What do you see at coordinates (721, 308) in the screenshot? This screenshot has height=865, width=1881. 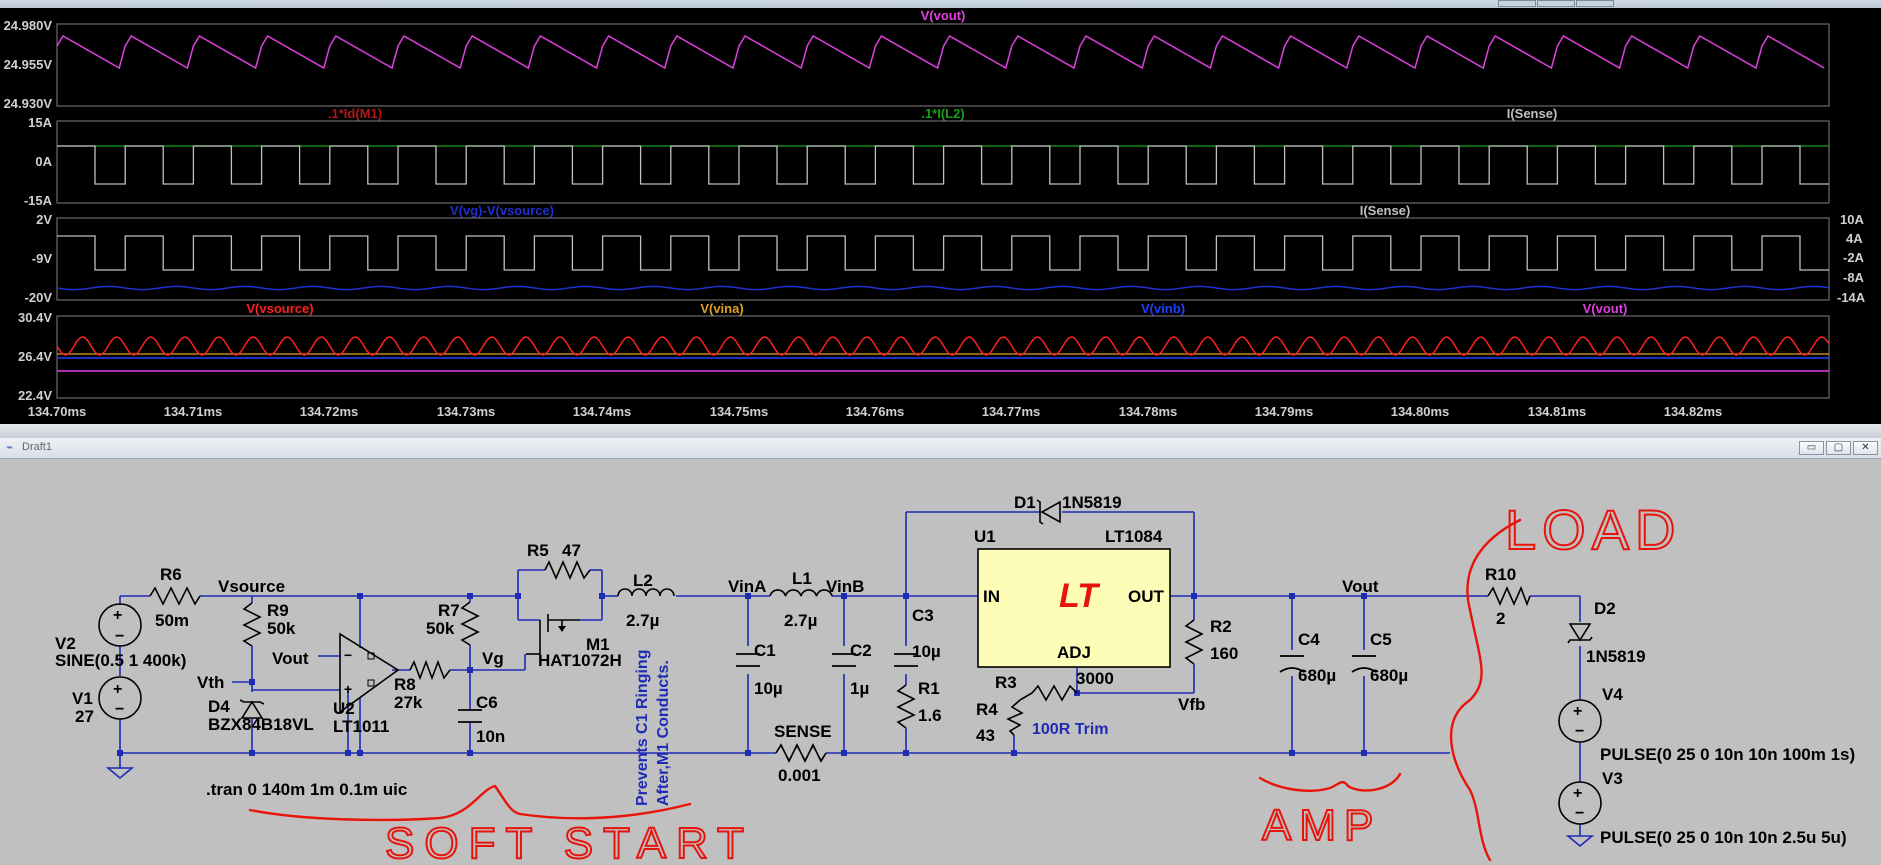 I see `pane4-trace-label-vina: V(vina)` at bounding box center [721, 308].